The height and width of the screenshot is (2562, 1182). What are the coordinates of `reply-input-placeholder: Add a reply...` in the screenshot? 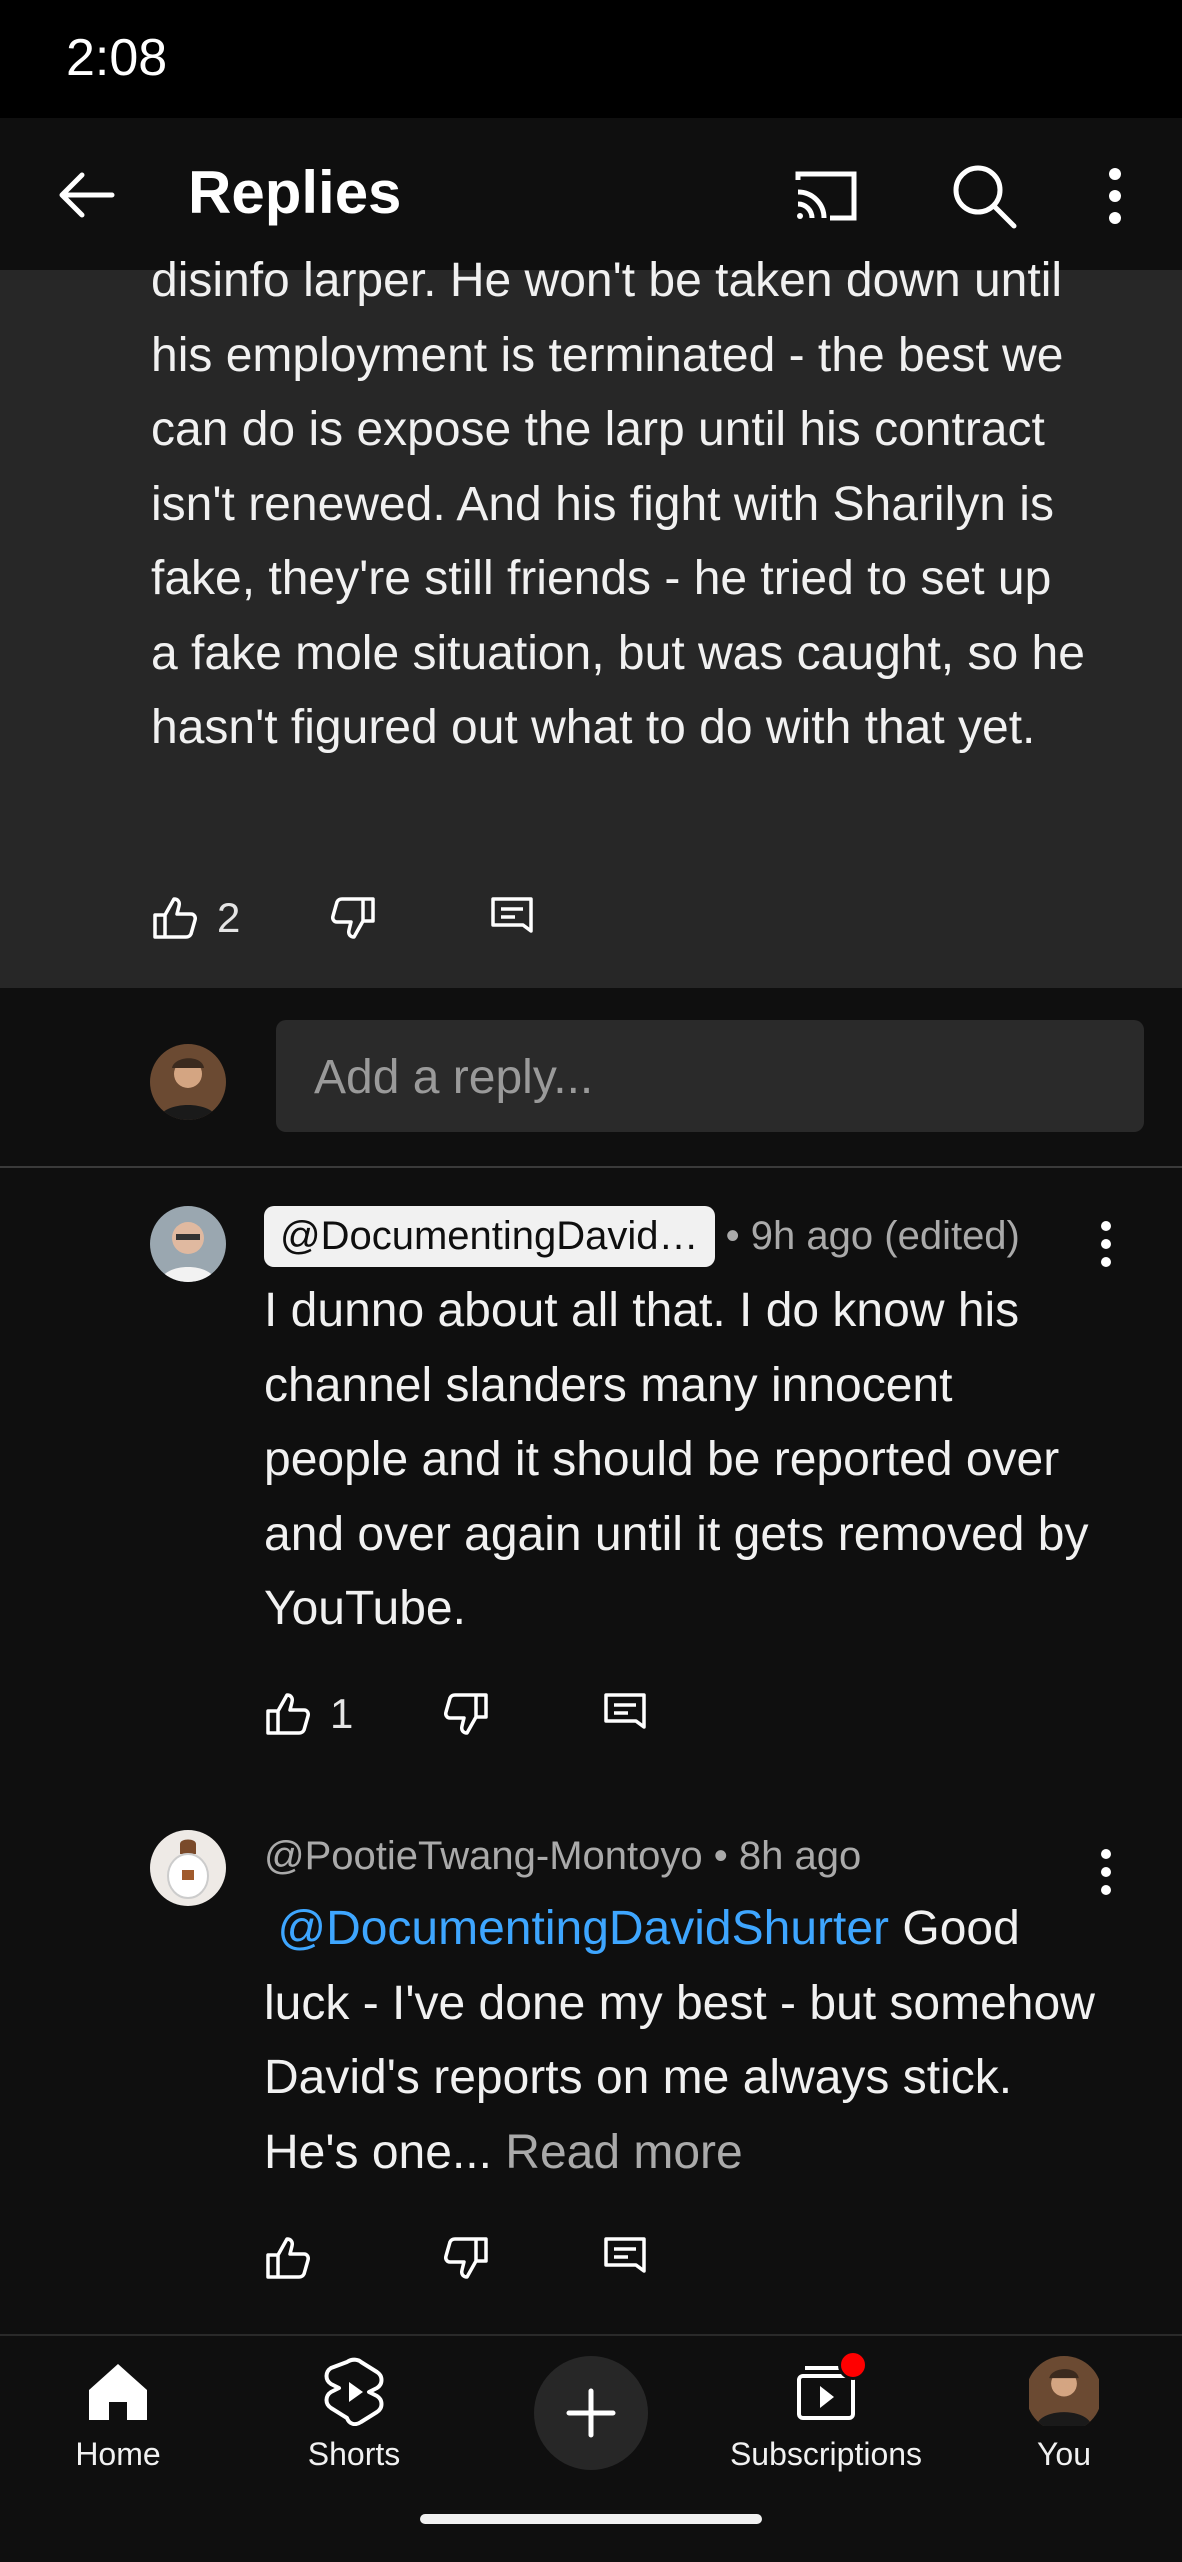 It's located at (454, 1077).